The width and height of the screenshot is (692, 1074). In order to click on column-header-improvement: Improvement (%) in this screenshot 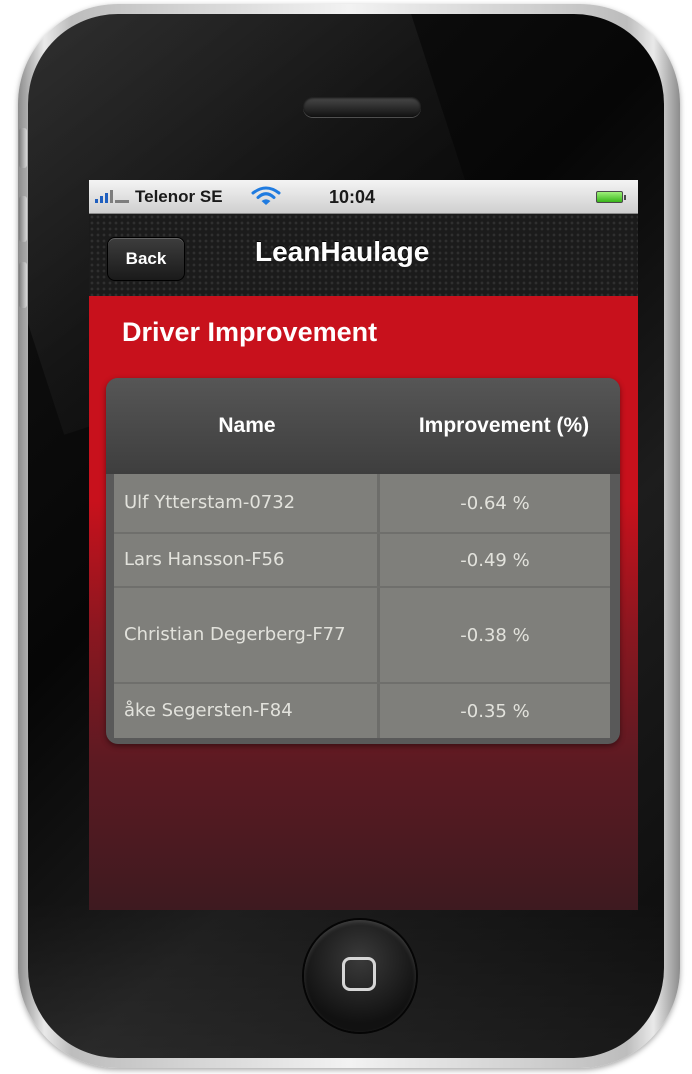, I will do `click(504, 426)`.